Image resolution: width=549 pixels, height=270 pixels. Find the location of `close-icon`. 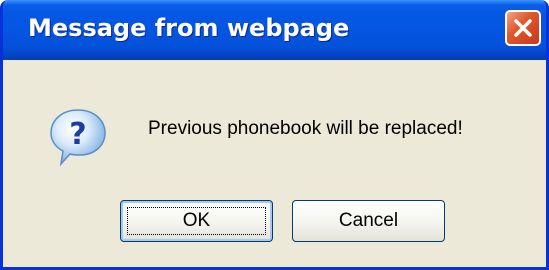

close-icon is located at coordinates (523, 28).